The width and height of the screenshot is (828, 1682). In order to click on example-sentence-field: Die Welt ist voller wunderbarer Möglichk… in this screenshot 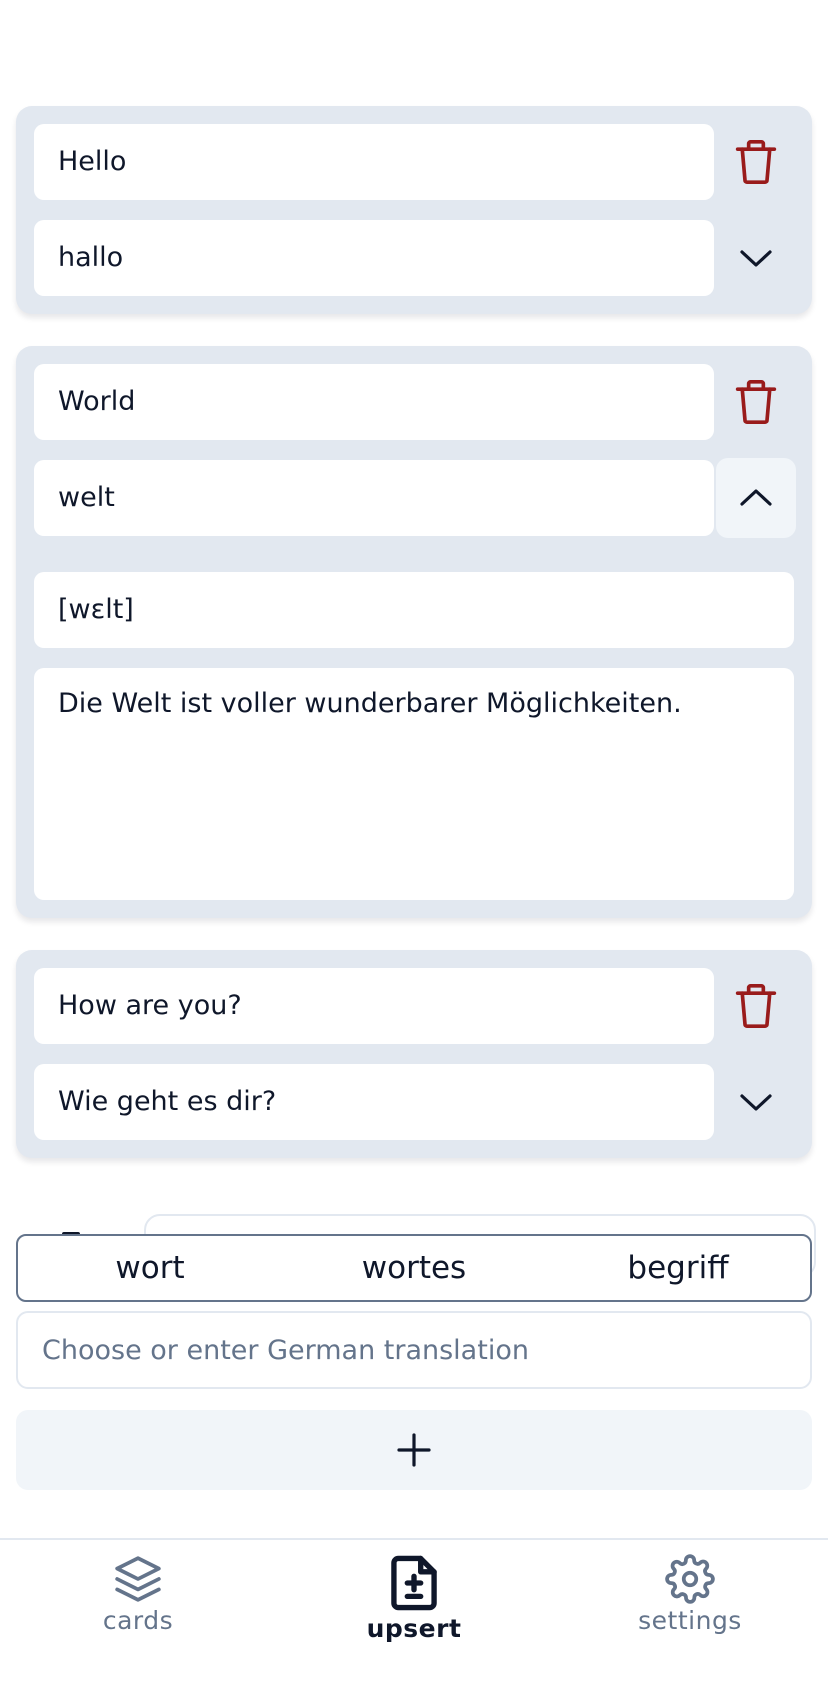, I will do `click(414, 784)`.